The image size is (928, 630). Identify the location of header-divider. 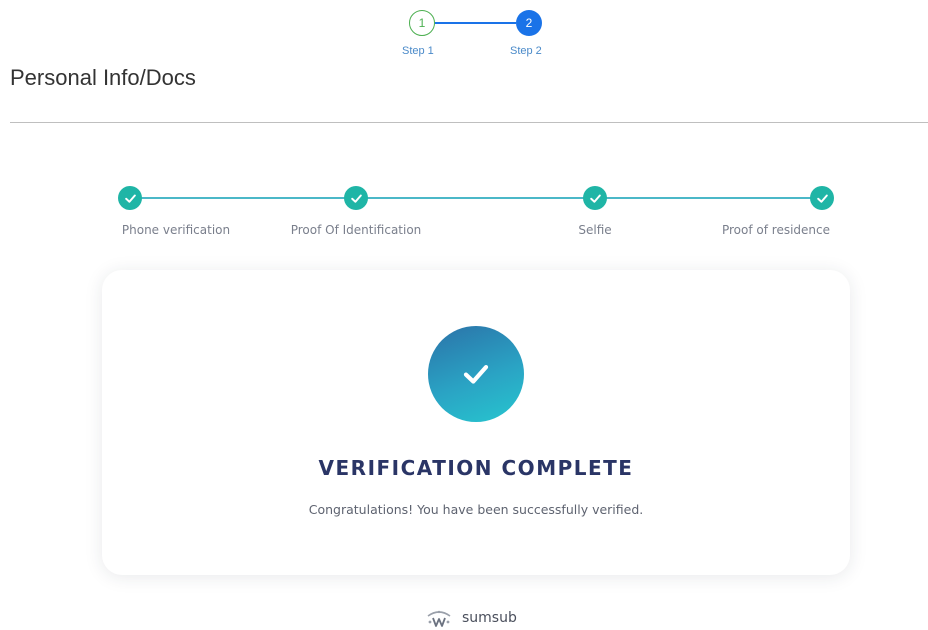
(469, 122).